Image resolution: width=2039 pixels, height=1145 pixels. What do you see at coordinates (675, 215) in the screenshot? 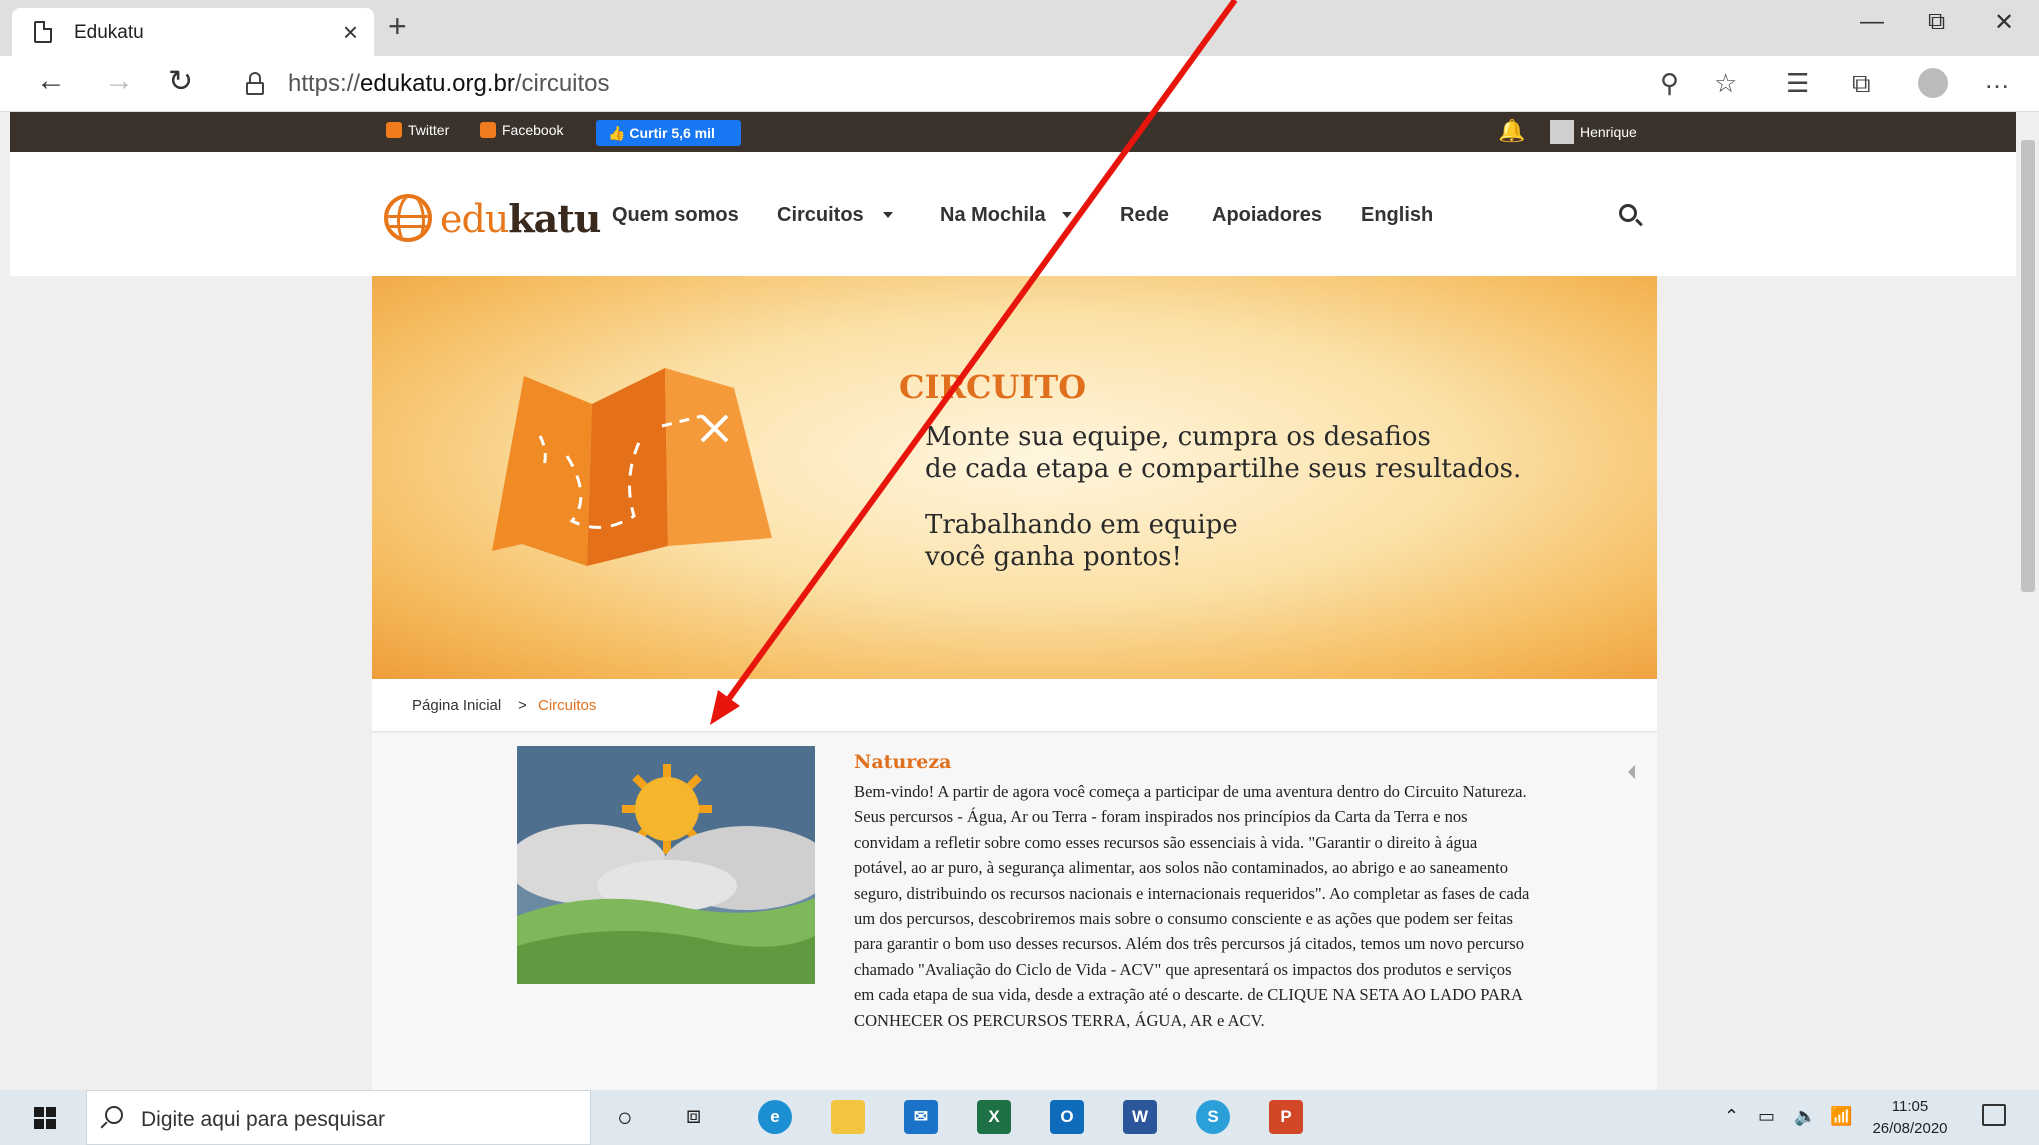
I see `menu-quem-somos: Quem somos` at bounding box center [675, 215].